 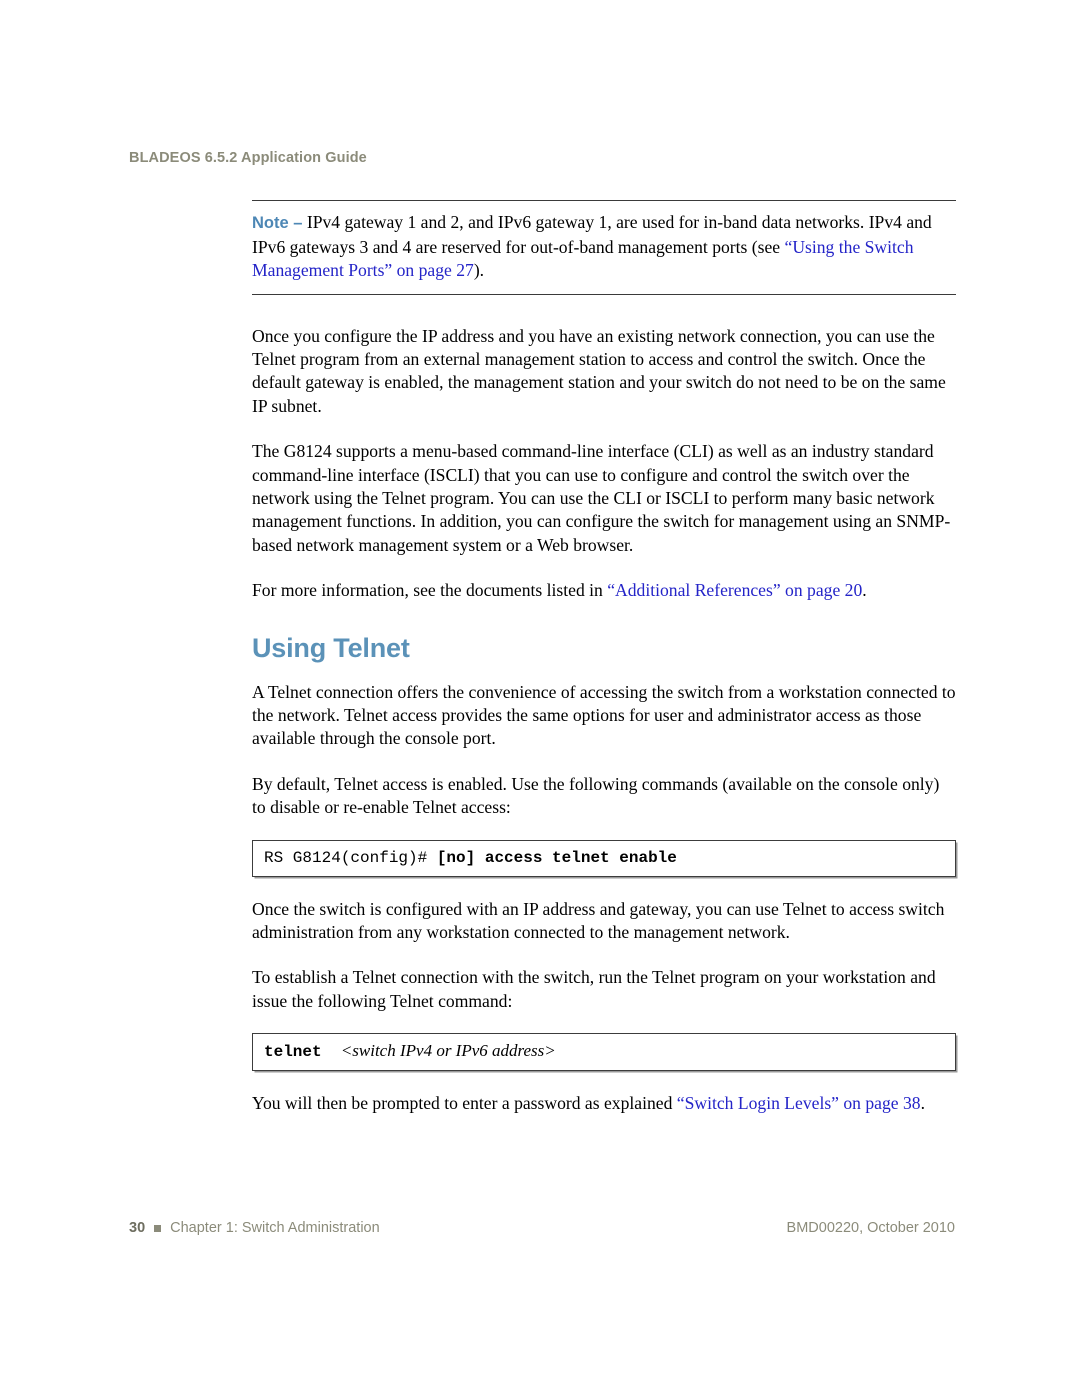 What do you see at coordinates (331, 647) in the screenshot?
I see `section-heading-using-telnet: Using Telnet` at bounding box center [331, 647].